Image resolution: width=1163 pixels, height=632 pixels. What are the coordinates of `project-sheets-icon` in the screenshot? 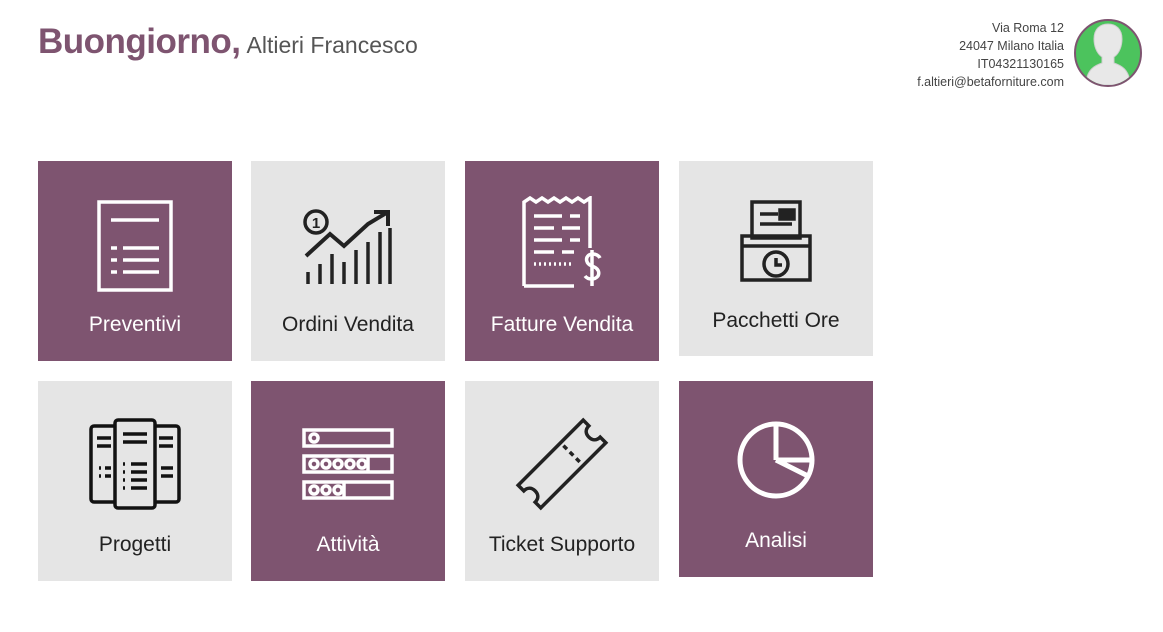 It's located at (135, 464).